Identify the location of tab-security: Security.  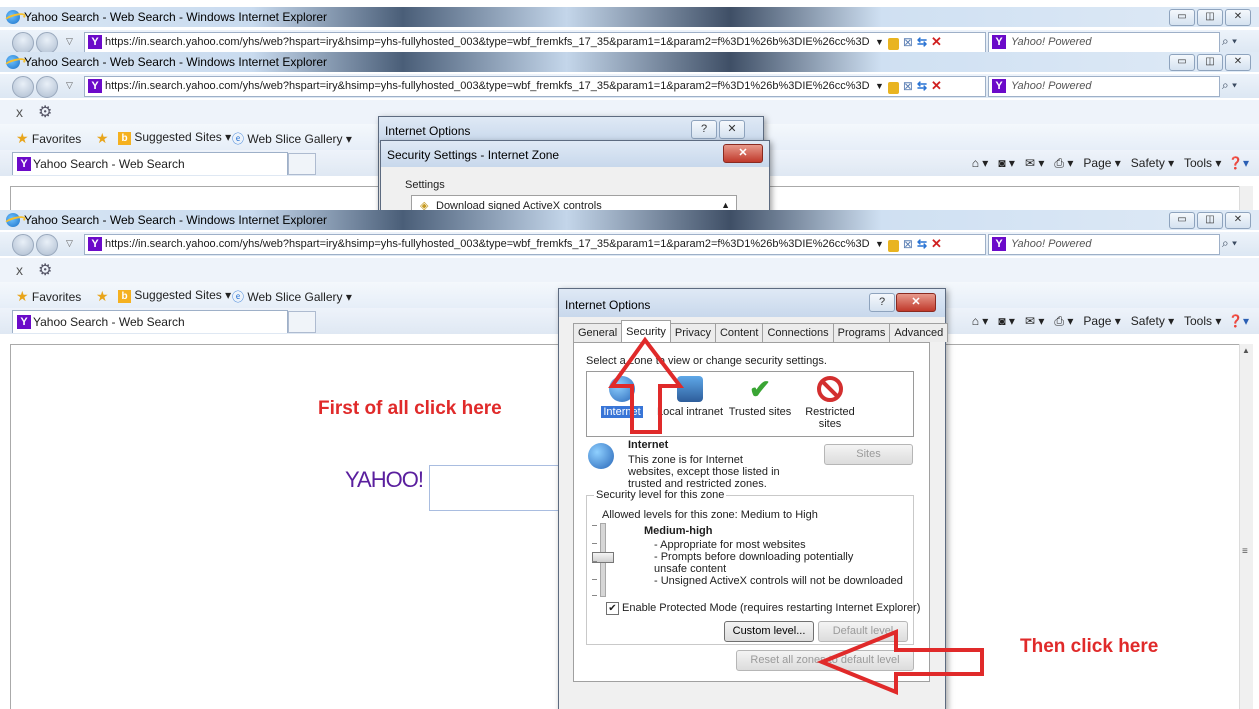
(646, 331).